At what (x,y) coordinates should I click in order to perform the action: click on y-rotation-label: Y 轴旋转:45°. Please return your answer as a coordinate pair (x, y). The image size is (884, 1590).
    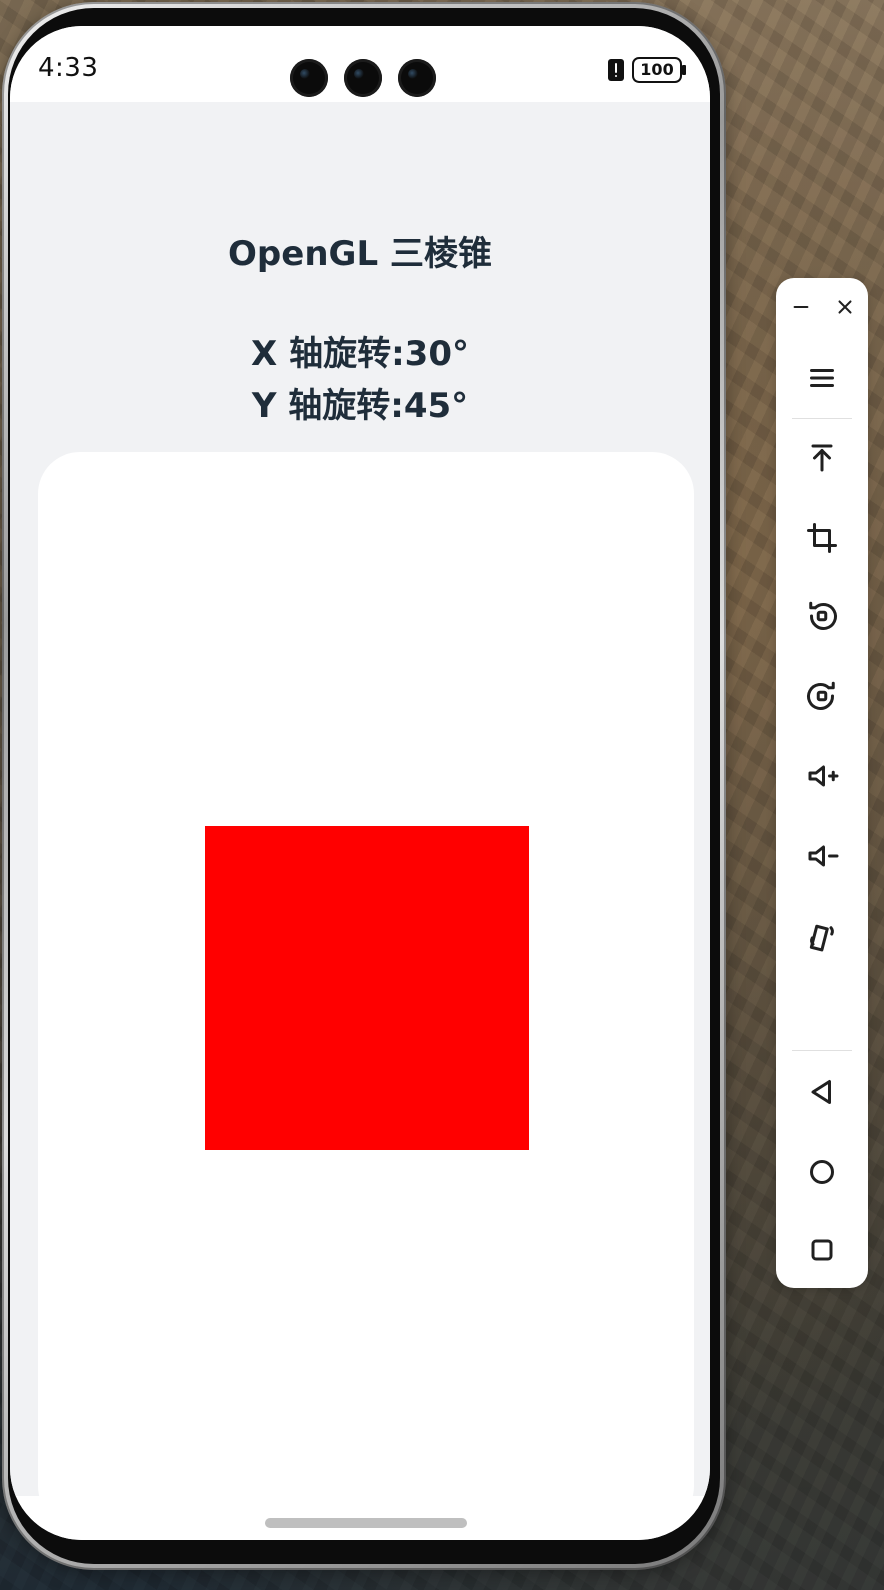
    Looking at the image, I should click on (360, 406).